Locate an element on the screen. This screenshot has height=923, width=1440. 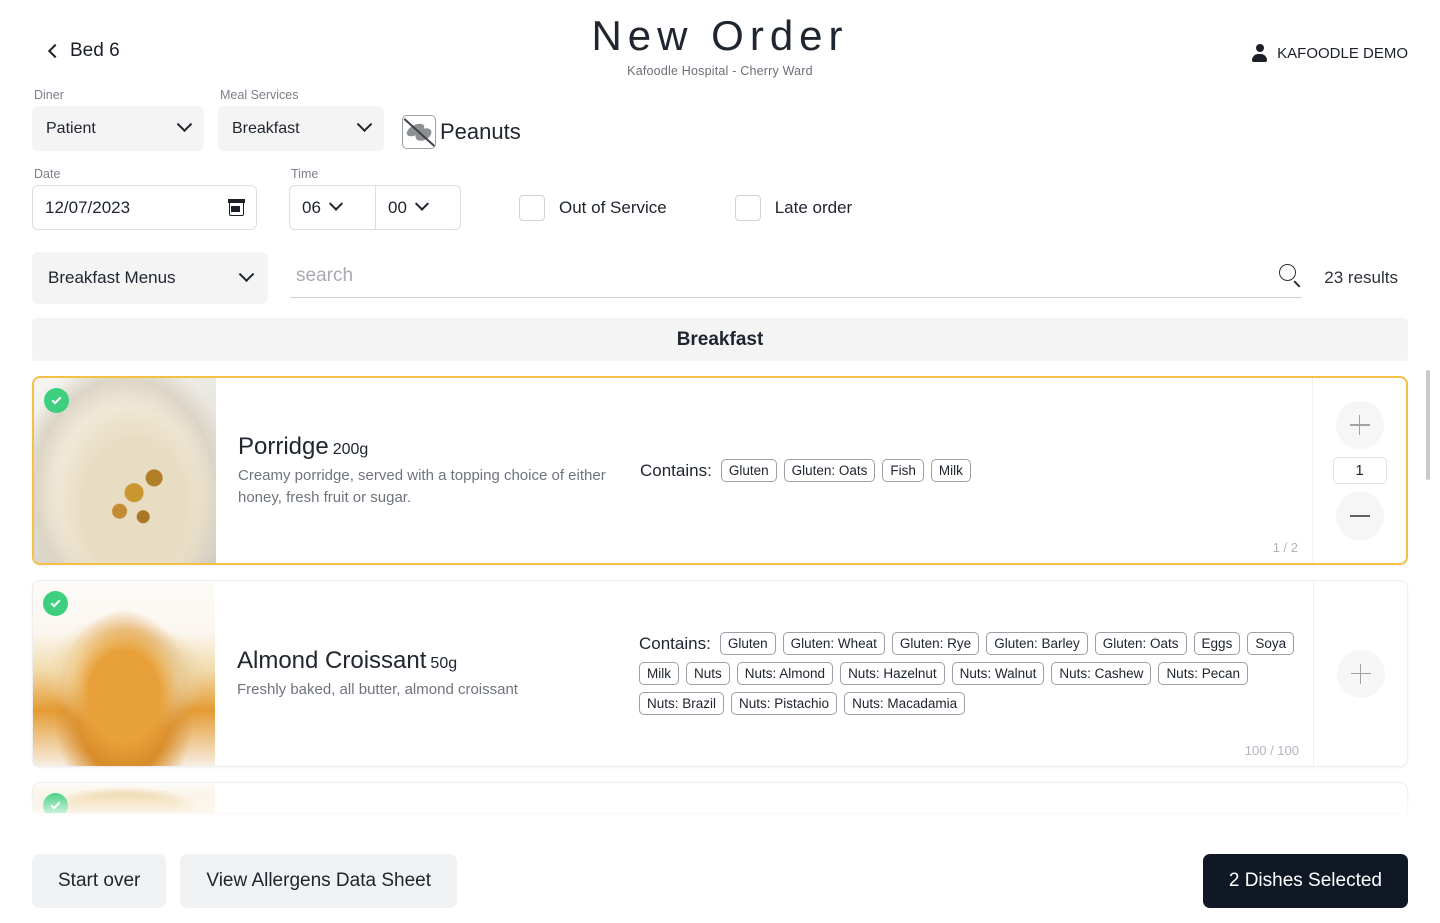
time-field: Time 06 00 is located at coordinates (375, 198).